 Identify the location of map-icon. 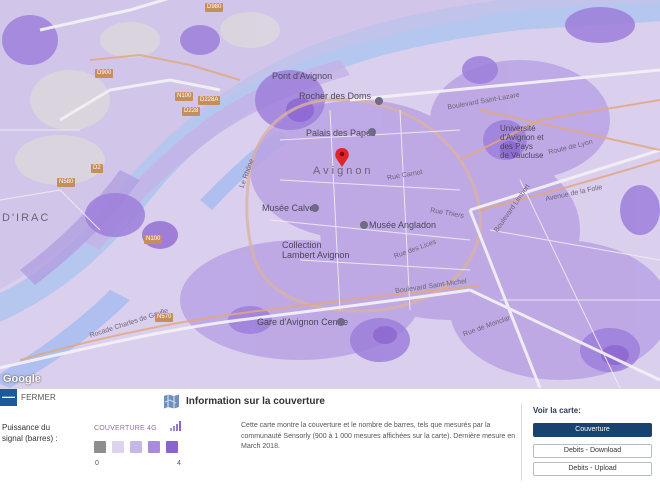
(171, 401).